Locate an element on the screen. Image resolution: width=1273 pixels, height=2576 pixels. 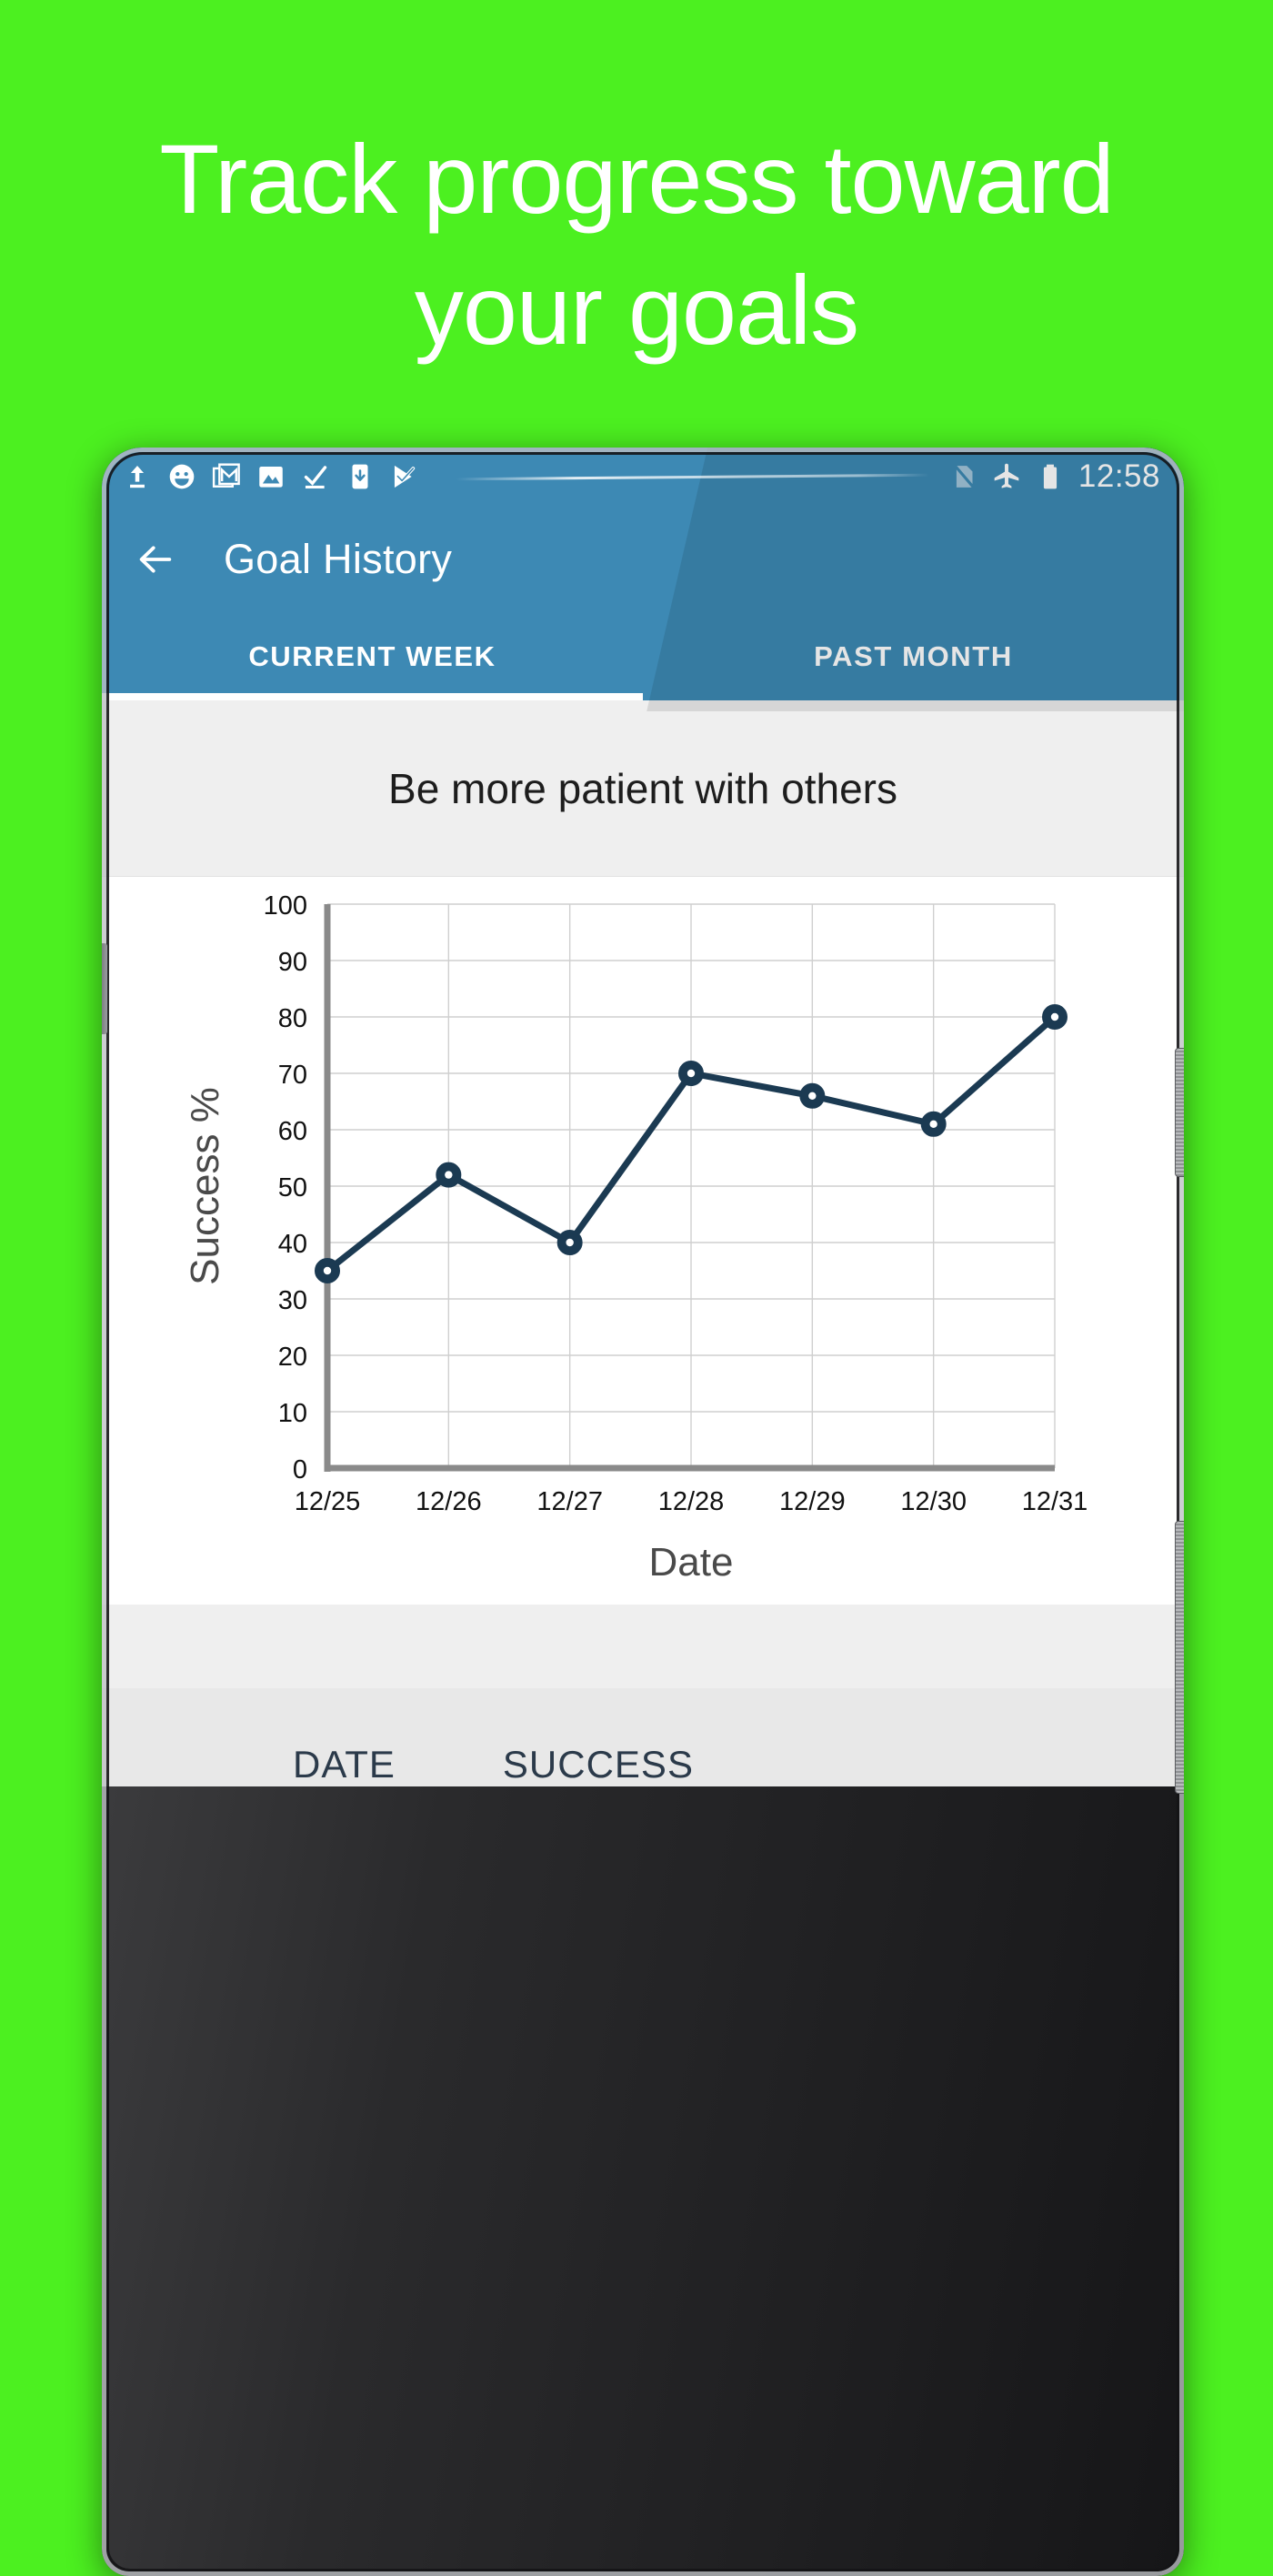
airplane-mode-icon is located at coordinates (1006, 475).